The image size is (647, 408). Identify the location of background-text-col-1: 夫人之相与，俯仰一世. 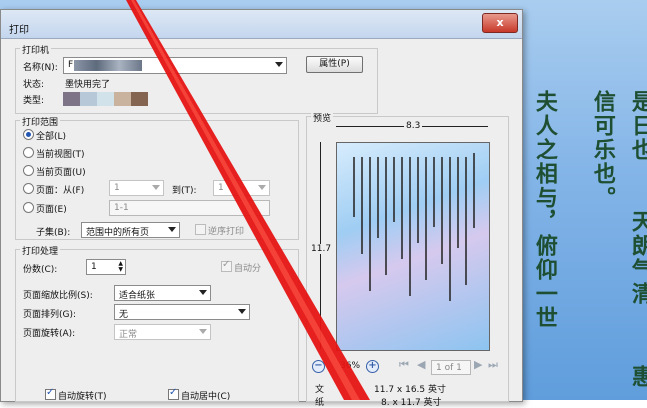
(544, 210).